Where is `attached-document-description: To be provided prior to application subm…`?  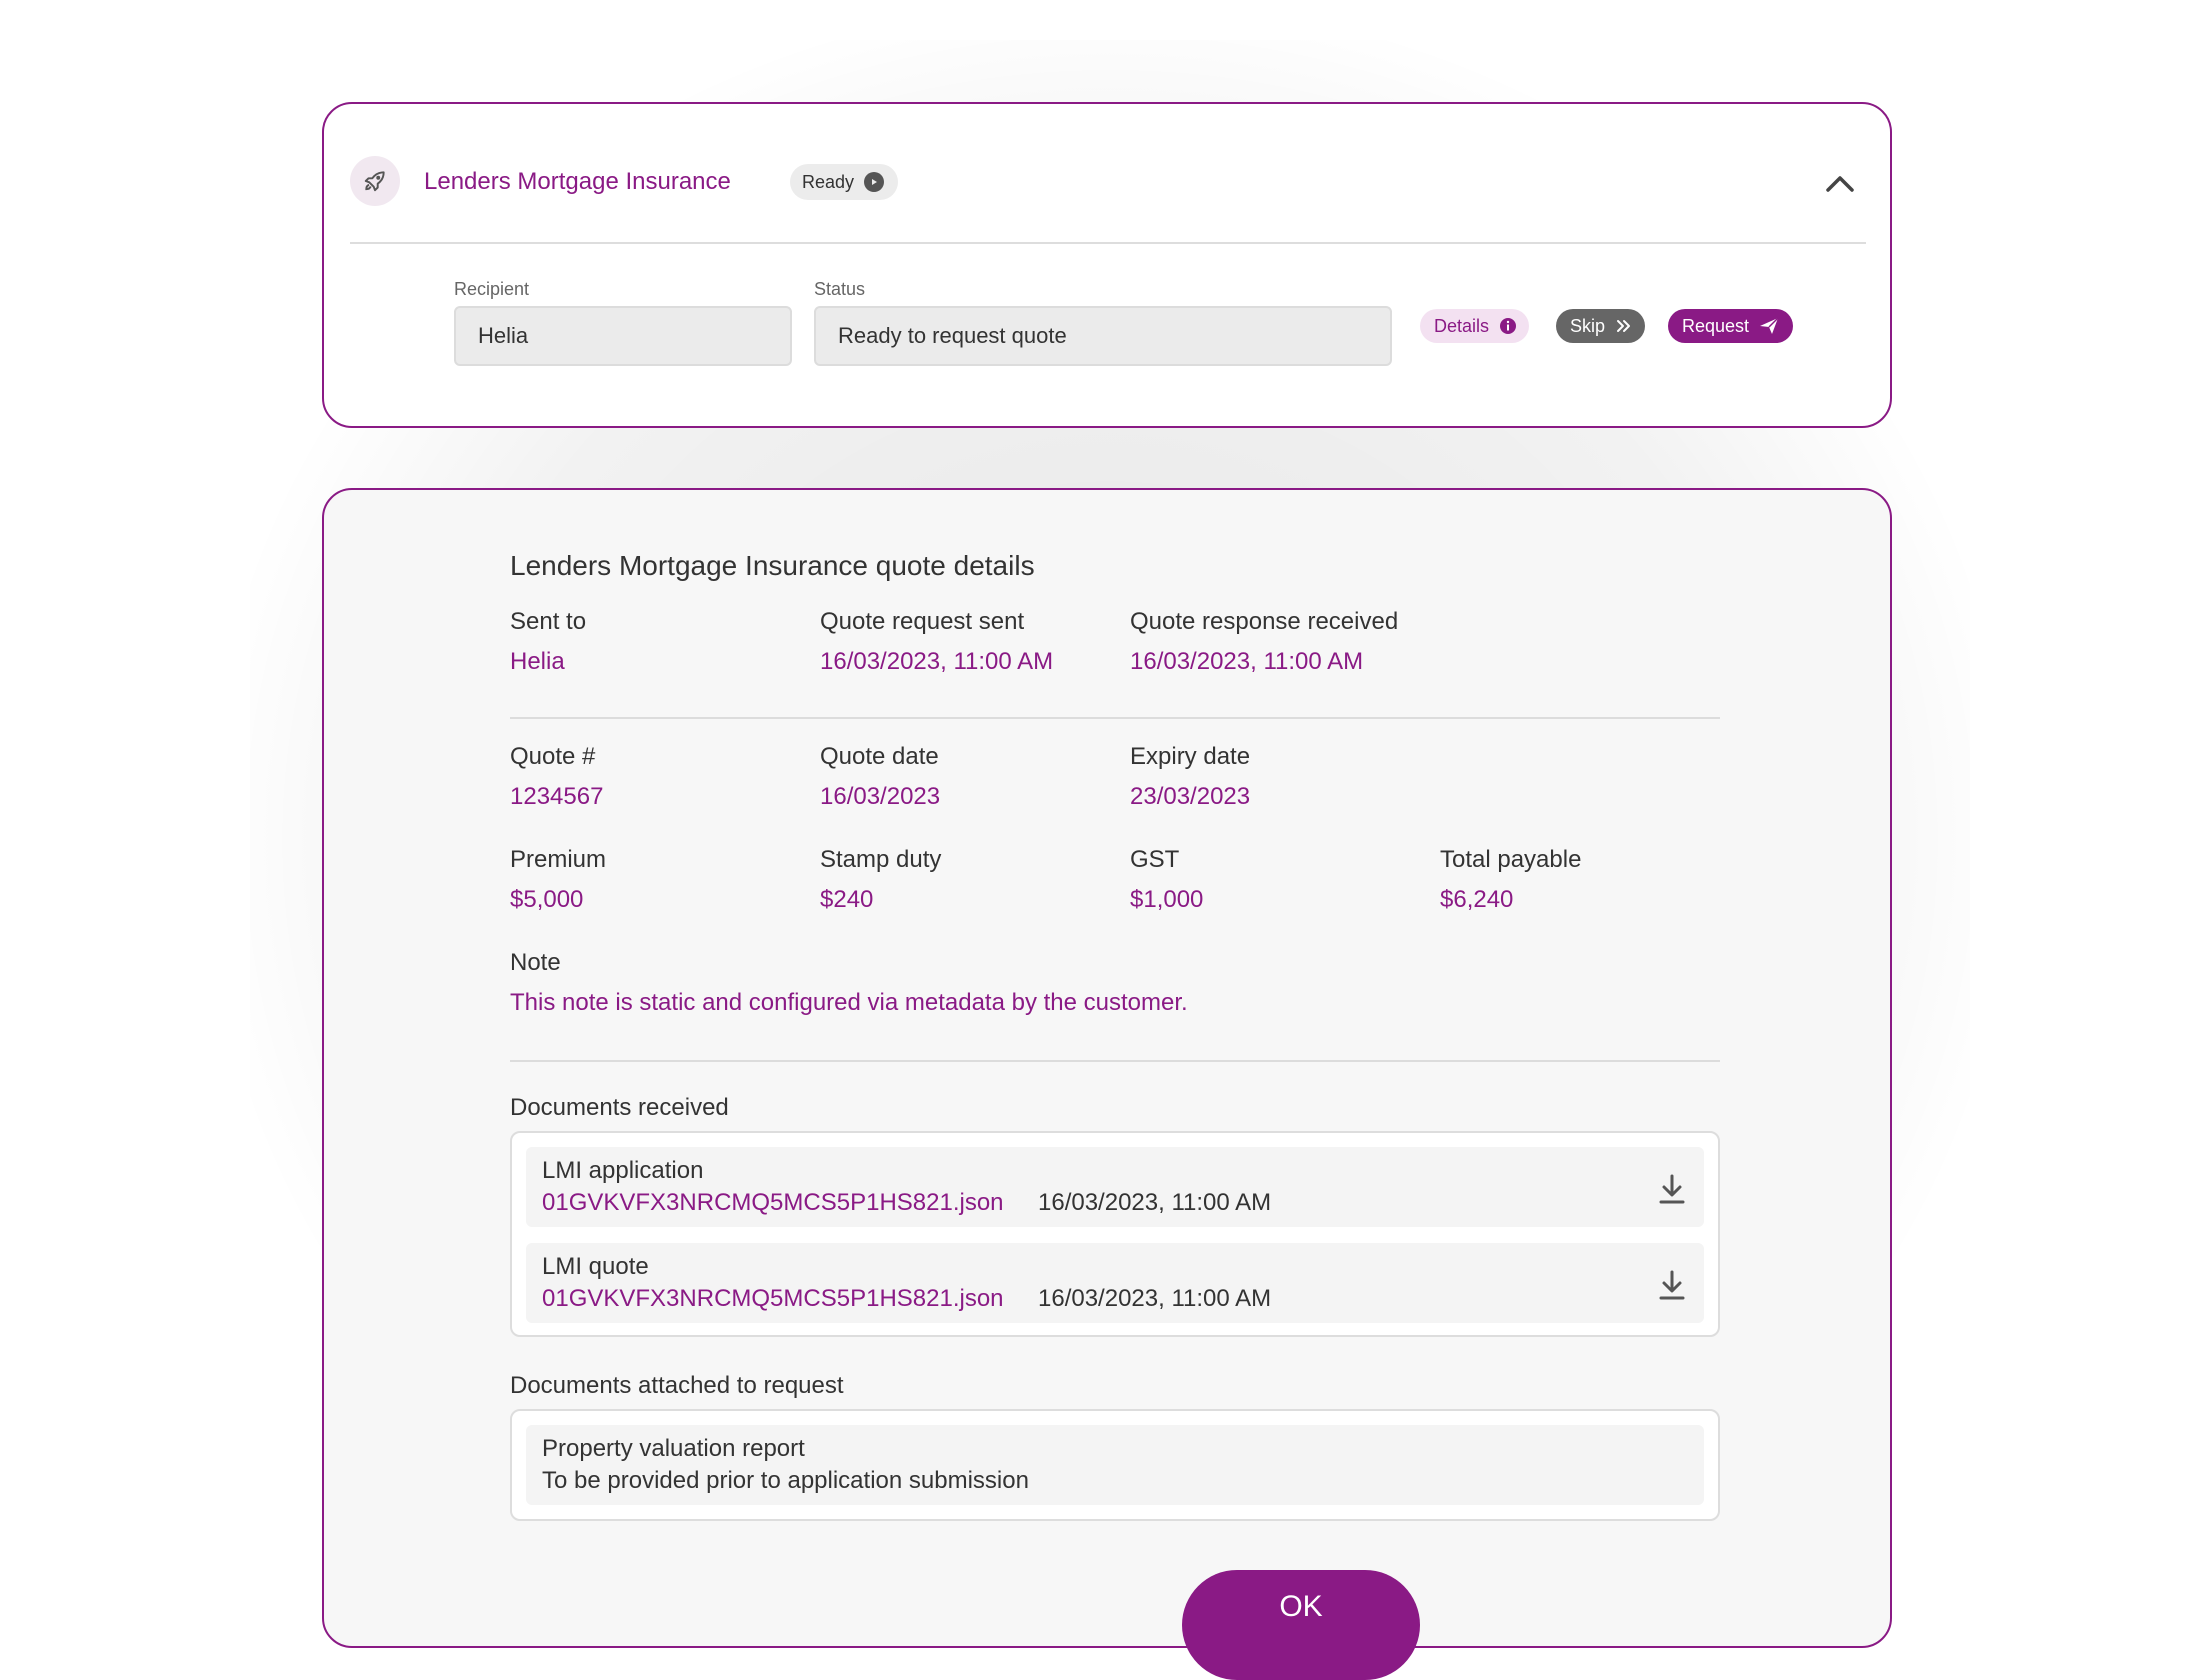
attached-document-description: To be provided prior to application subm… is located at coordinates (785, 1480).